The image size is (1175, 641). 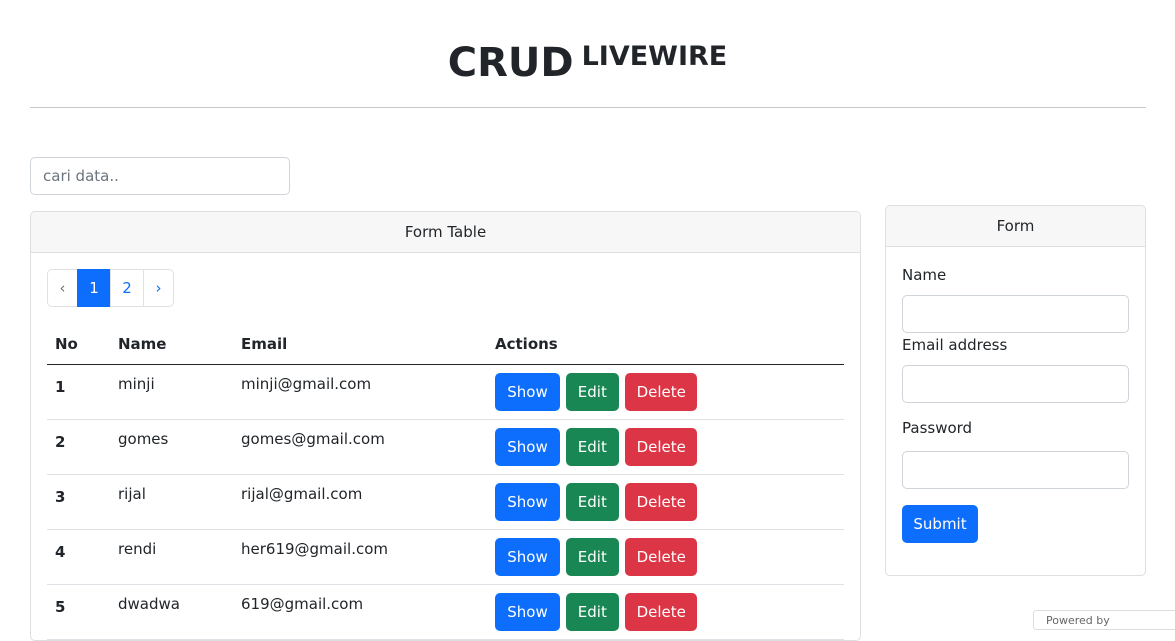 I want to click on password-label: Password, so click(x=937, y=428).